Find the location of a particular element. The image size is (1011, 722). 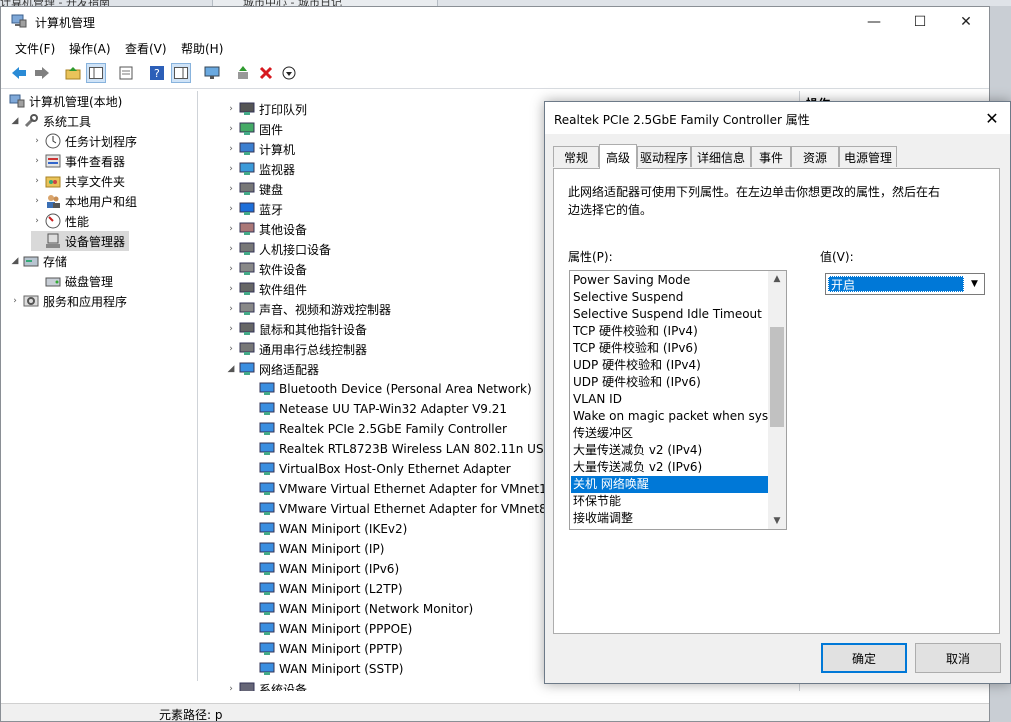

up-folder-icon is located at coordinates (73, 73).